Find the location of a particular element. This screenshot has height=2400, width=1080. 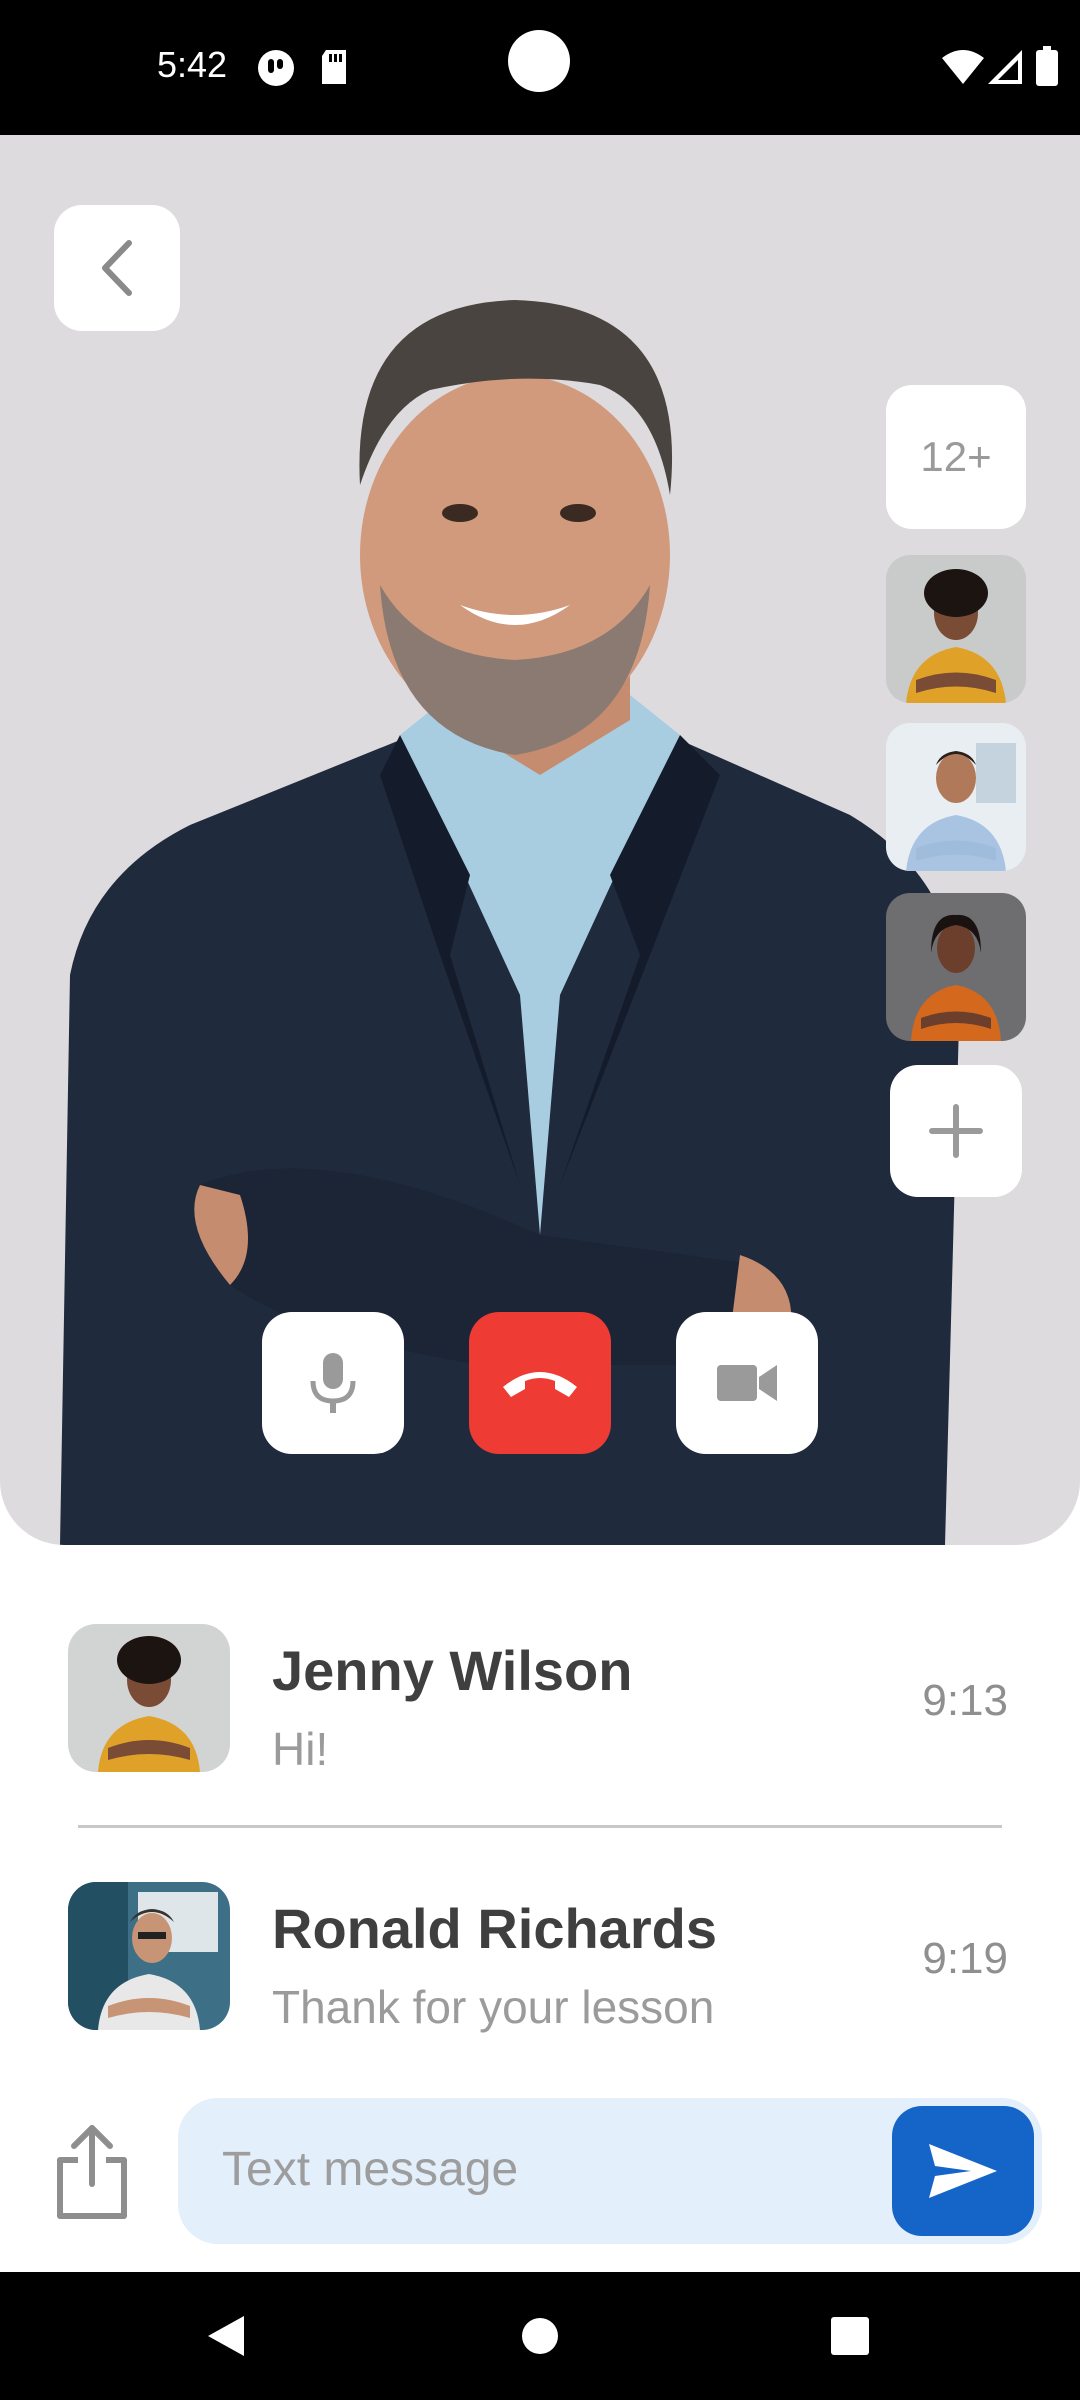

back-triangle-icon is located at coordinates (226, 2336).